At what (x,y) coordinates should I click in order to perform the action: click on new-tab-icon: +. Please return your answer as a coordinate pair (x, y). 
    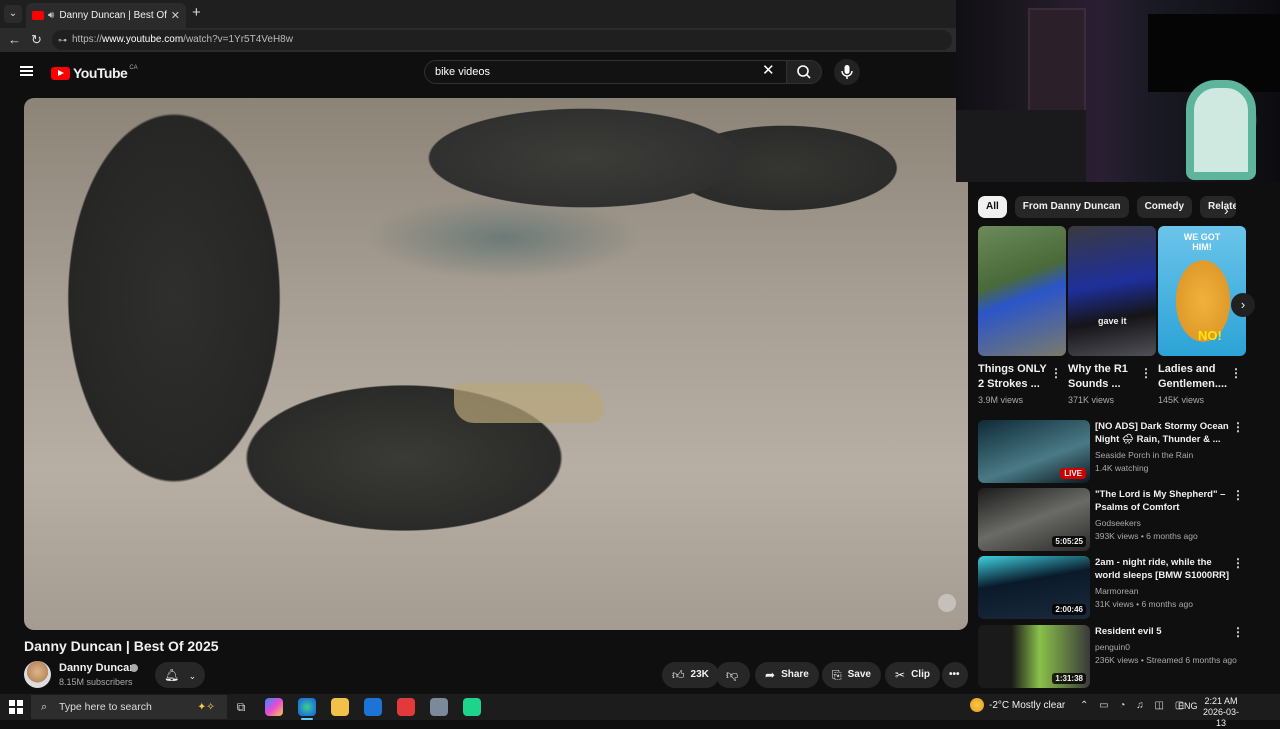
    Looking at the image, I should click on (196, 12).